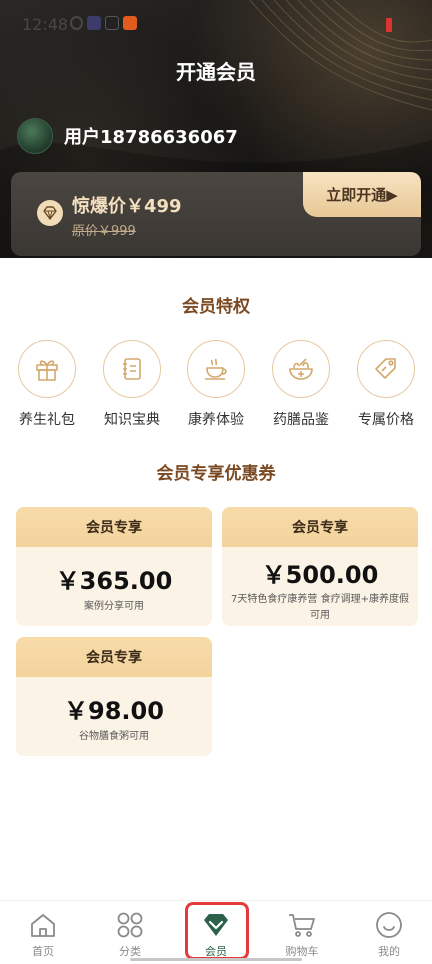 Image resolution: width=432 pixels, height=964 pixels. I want to click on membership-price-card: 惊爆价￥499 原价￥999 立即开通▶, so click(216, 214).